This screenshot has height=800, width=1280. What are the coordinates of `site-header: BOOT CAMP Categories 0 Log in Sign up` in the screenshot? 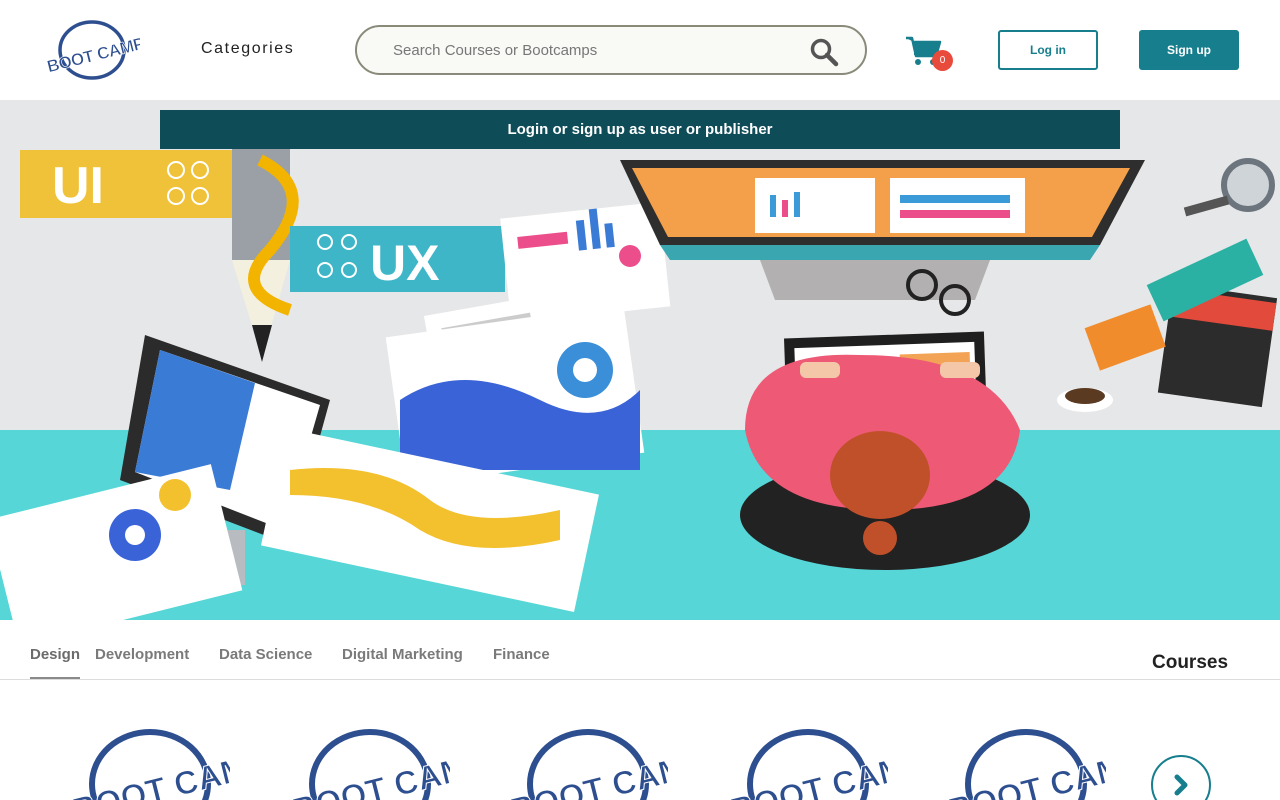 It's located at (640, 50).